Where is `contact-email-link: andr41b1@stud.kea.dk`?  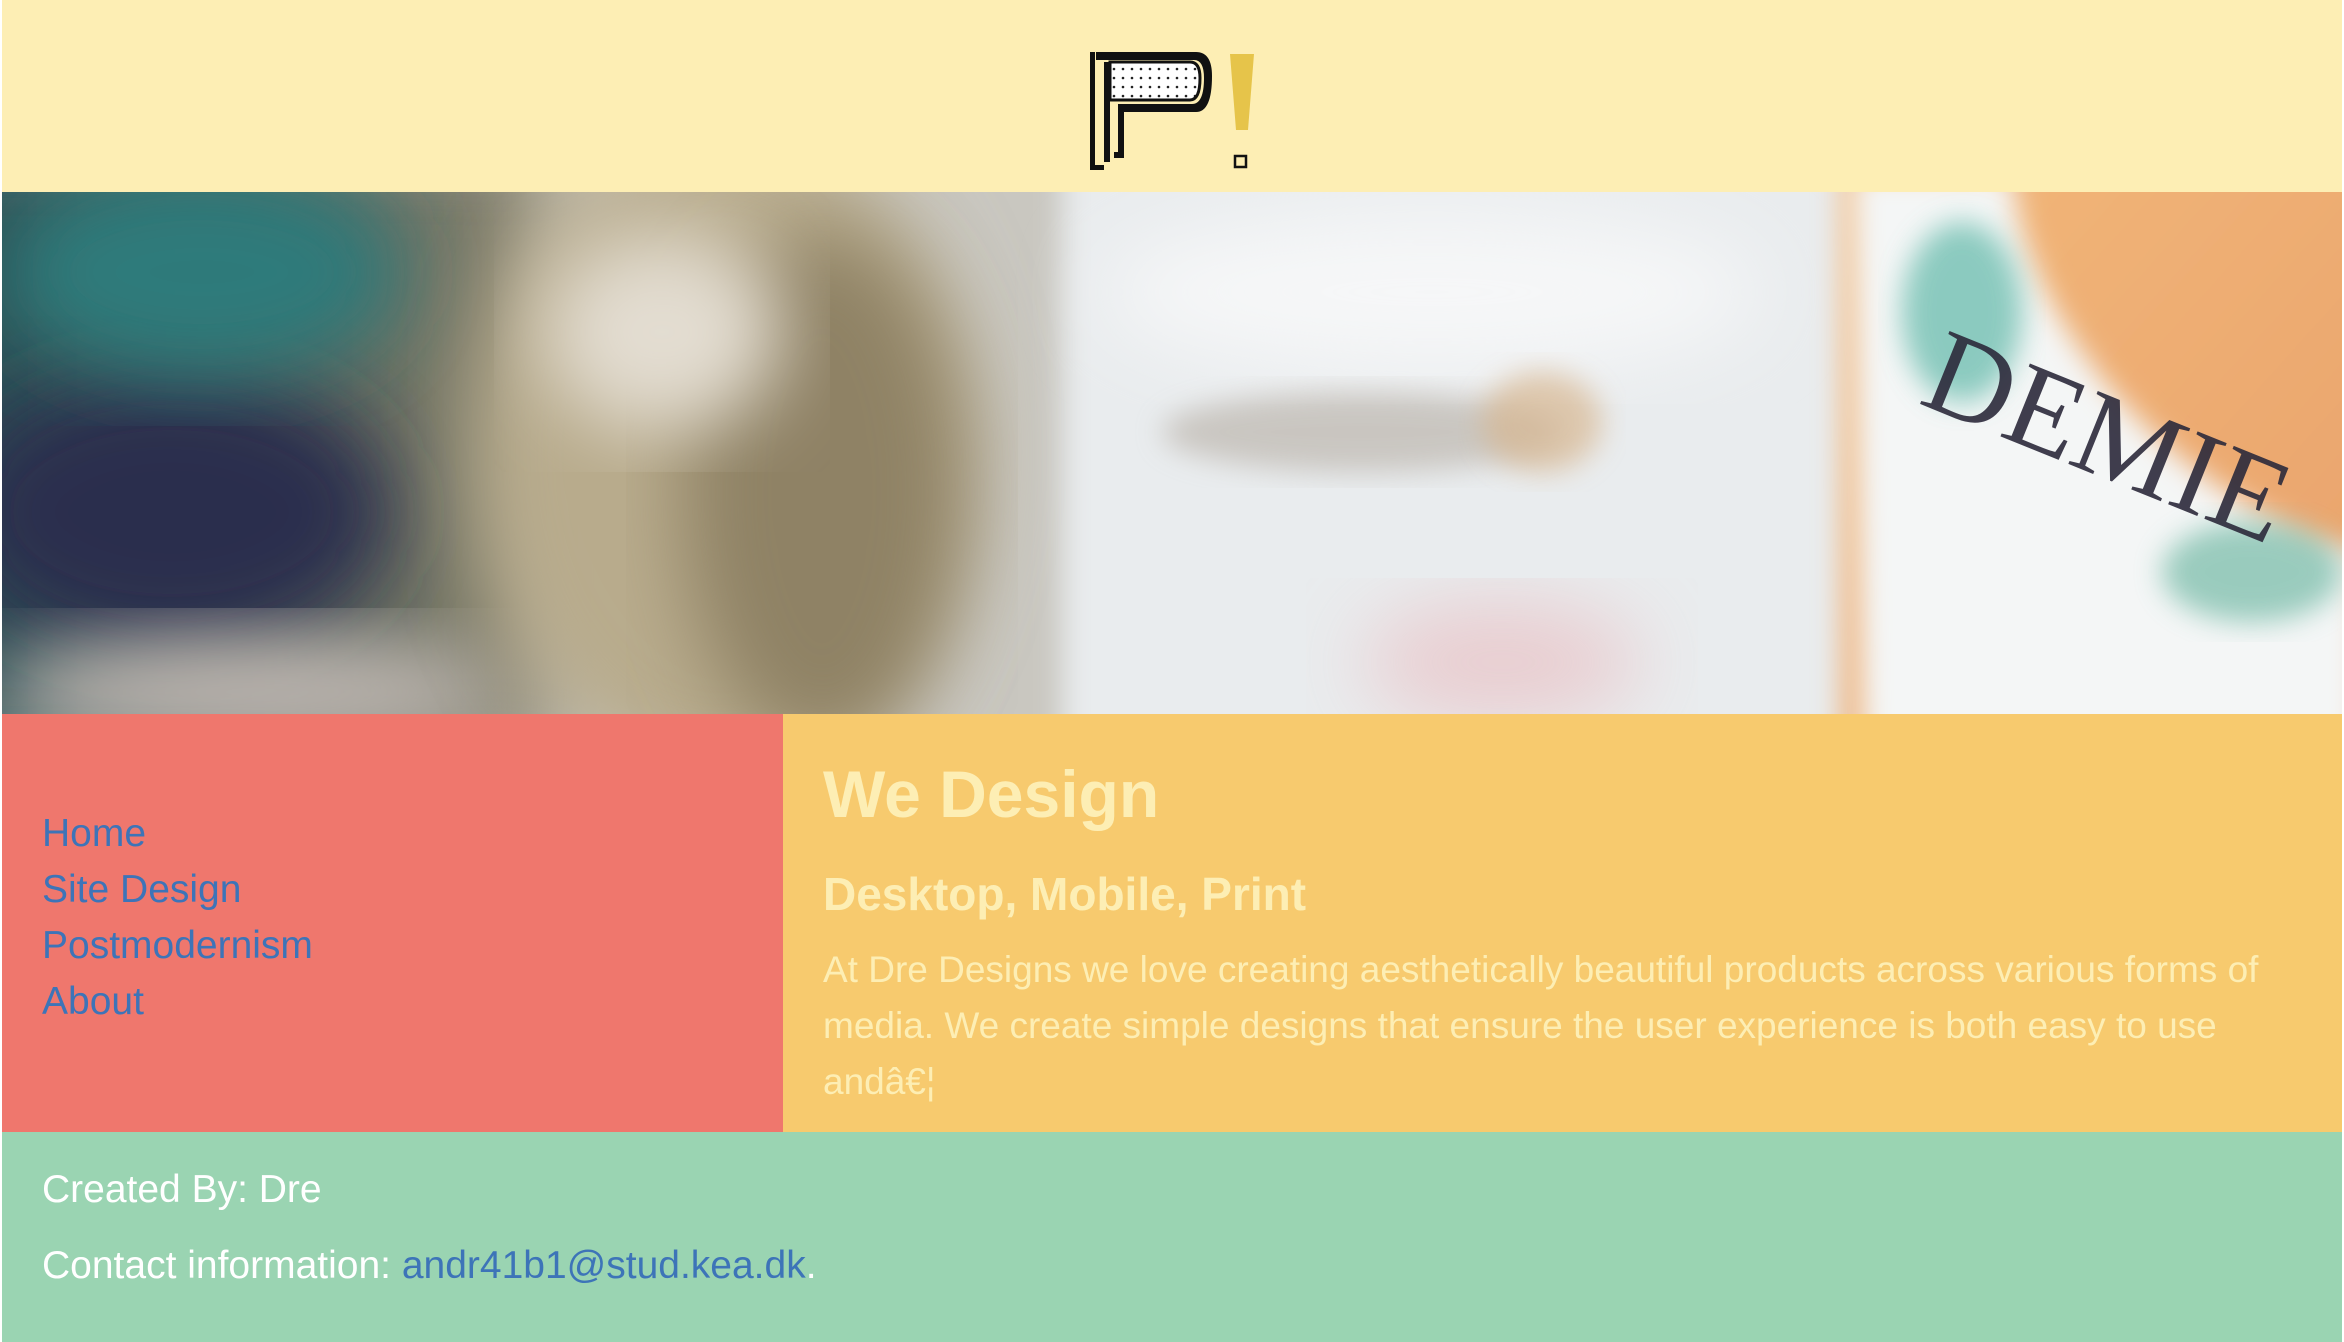 contact-email-link: andr41b1@stud.kea.dk is located at coordinates (604, 1265).